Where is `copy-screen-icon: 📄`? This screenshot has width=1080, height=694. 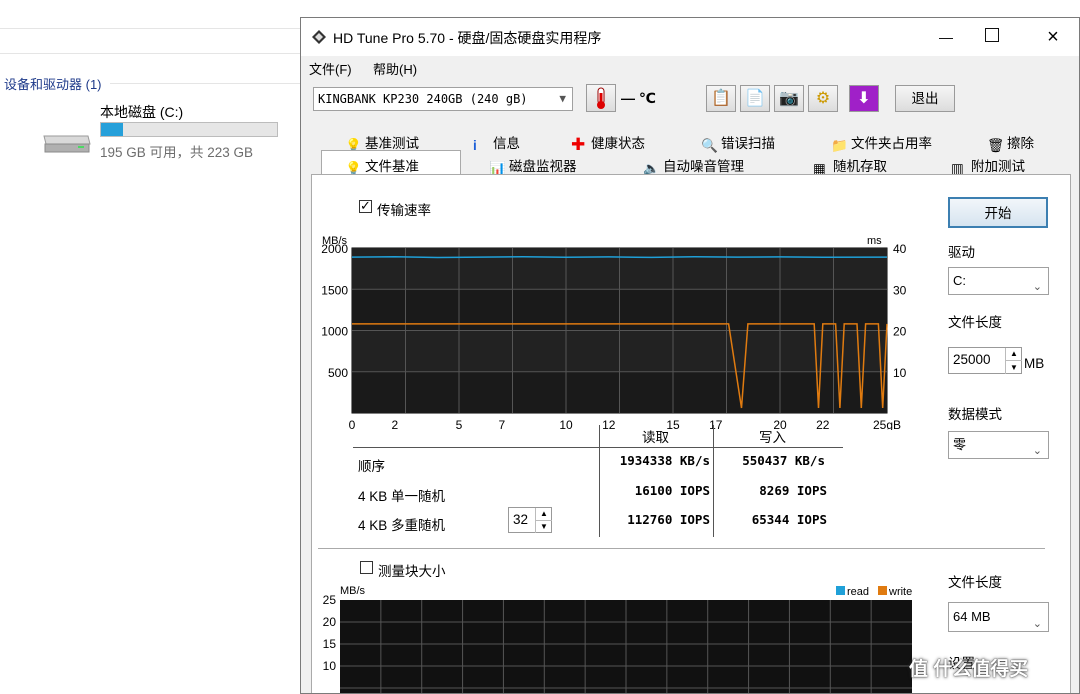 copy-screen-icon: 📄 is located at coordinates (755, 98).